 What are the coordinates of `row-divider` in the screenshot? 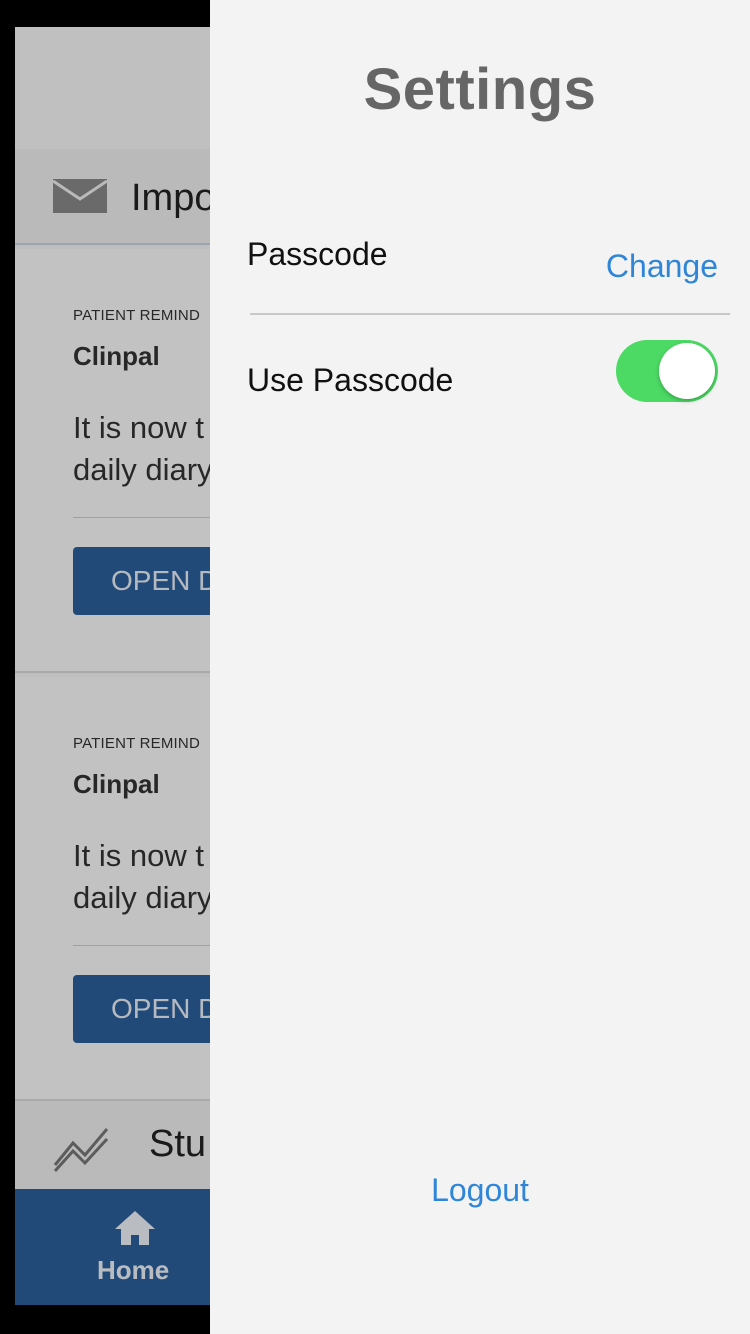 It's located at (490, 314).